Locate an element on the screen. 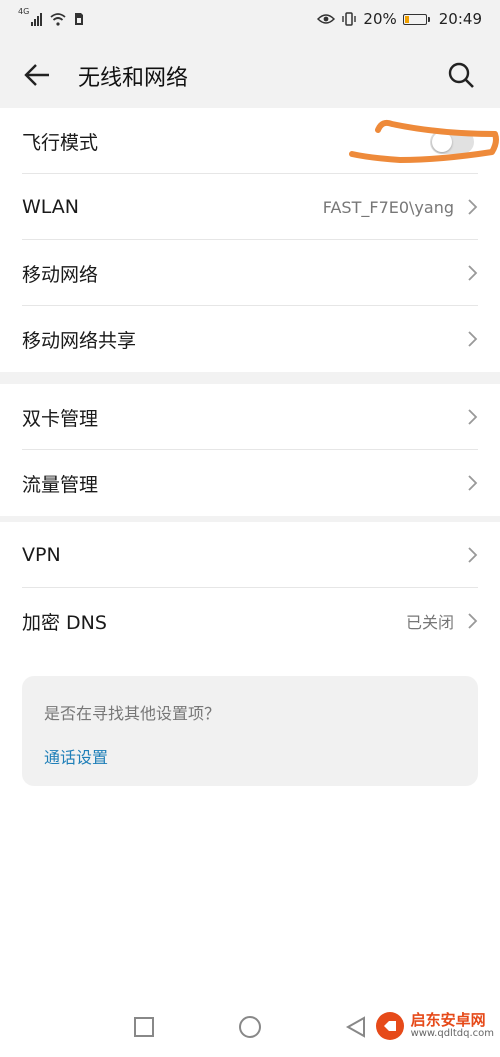 The width and height of the screenshot is (500, 1057). row-label: 双卡管理 is located at coordinates (60, 418).